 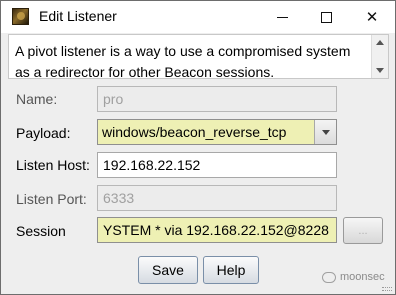 I want to click on payload-label: Payload:, so click(x=43, y=133).